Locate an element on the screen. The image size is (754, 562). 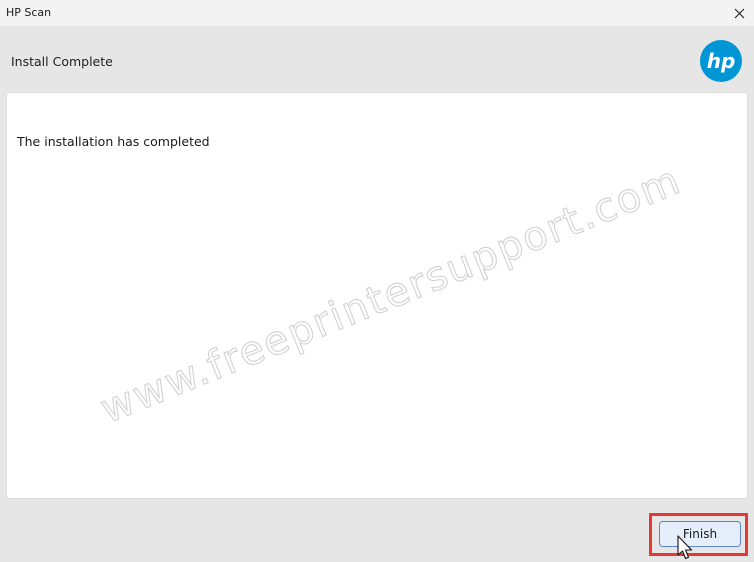
mouse-pointer-icon is located at coordinates (685, 547).